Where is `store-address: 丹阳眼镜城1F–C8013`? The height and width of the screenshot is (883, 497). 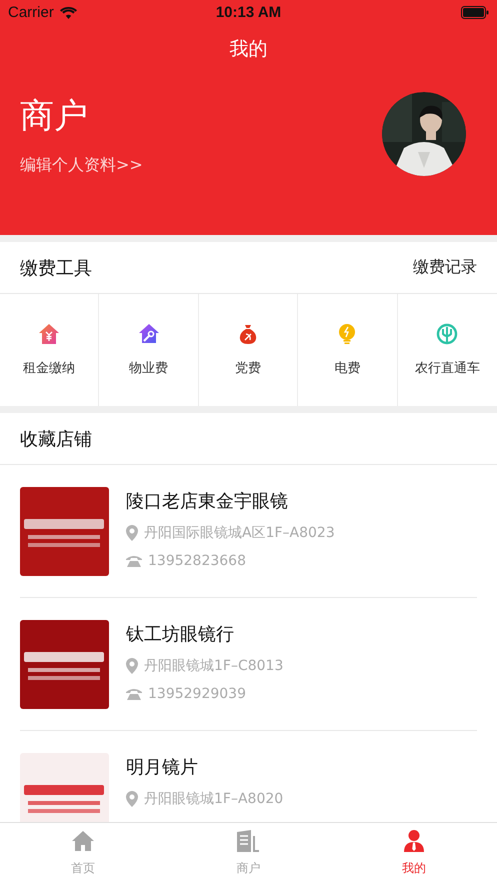
store-address: 丹阳眼镜城1F–C8013 is located at coordinates (214, 666).